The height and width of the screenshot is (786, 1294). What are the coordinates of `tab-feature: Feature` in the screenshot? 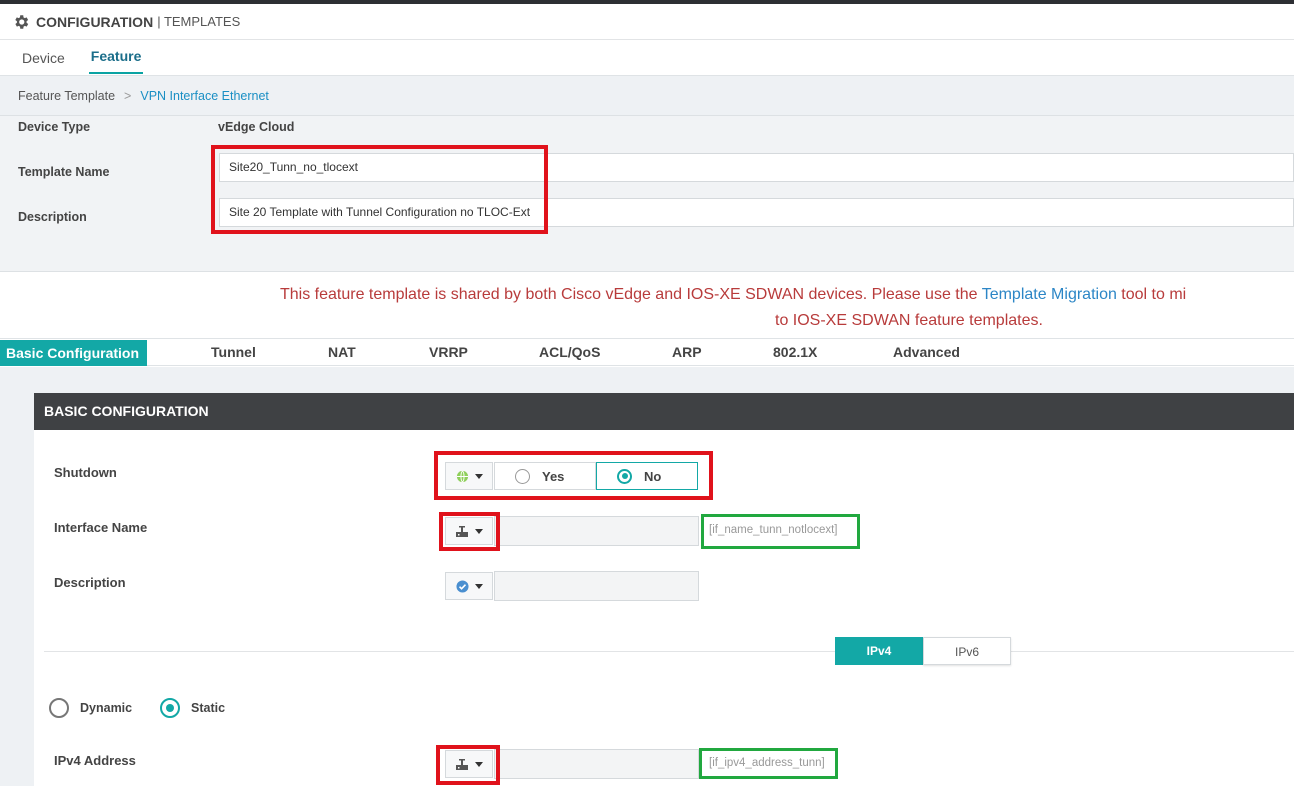 It's located at (116, 61).